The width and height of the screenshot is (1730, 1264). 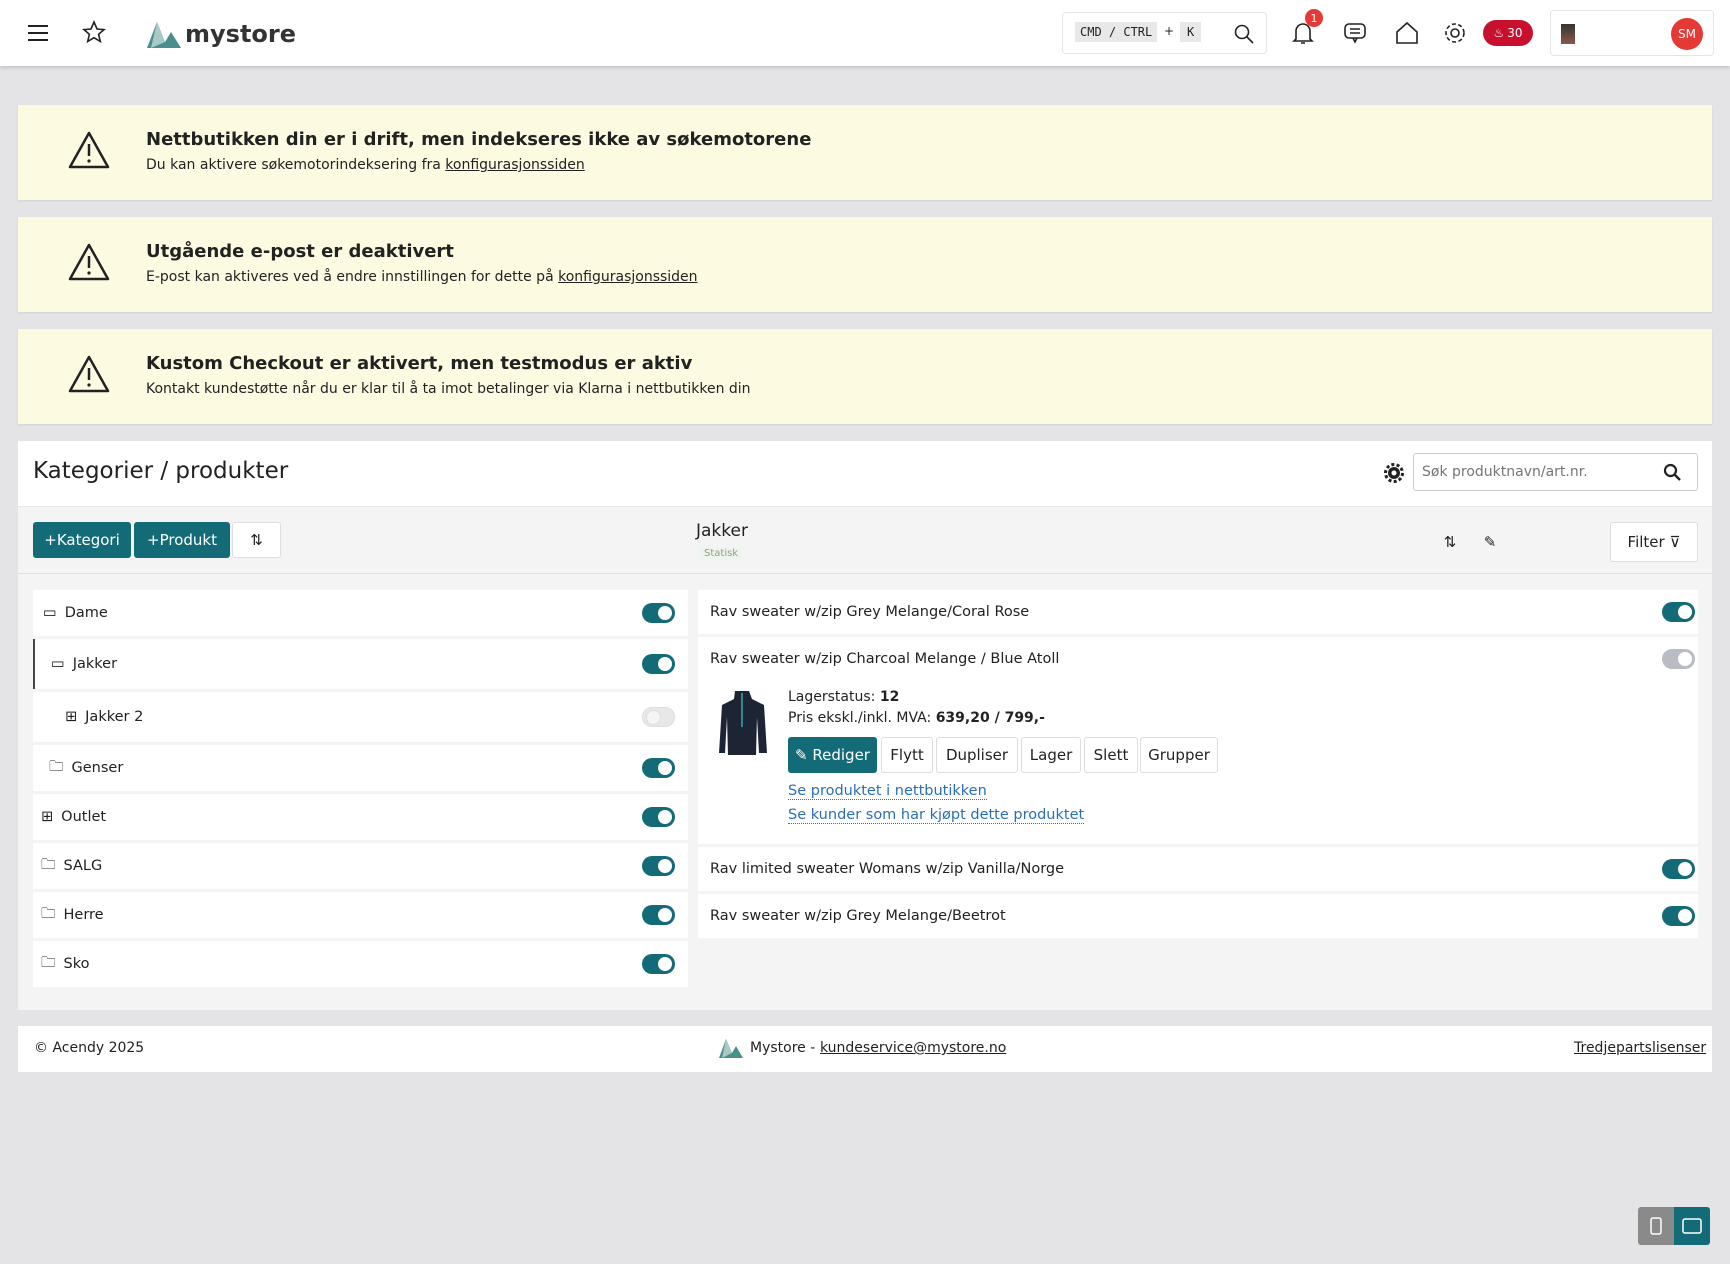 I want to click on desktop-view-button, so click(x=1692, y=1226).